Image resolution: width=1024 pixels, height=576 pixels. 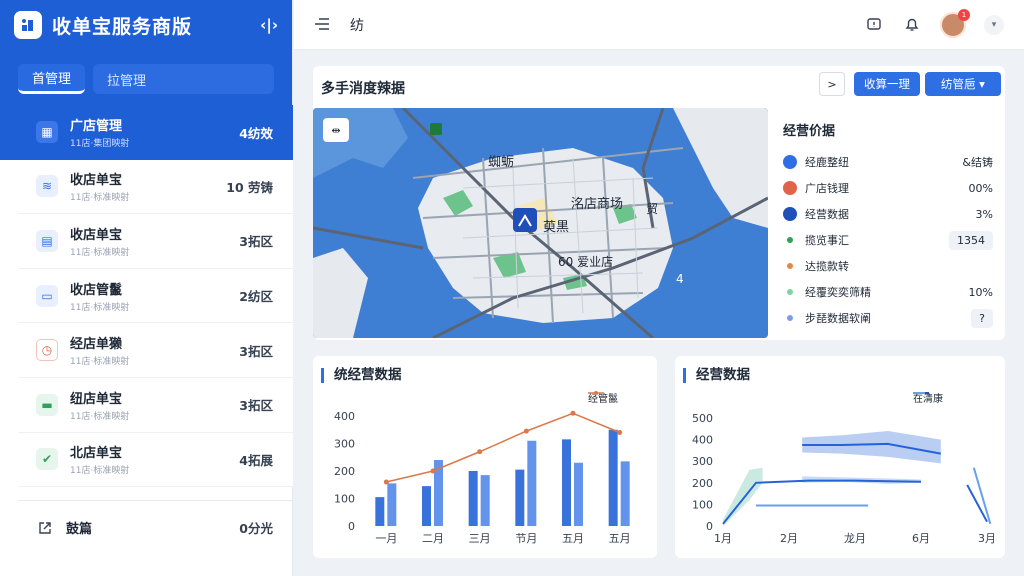 What do you see at coordinates (827, 240) in the screenshot?
I see `stat-label: 揽览事汇` at bounding box center [827, 240].